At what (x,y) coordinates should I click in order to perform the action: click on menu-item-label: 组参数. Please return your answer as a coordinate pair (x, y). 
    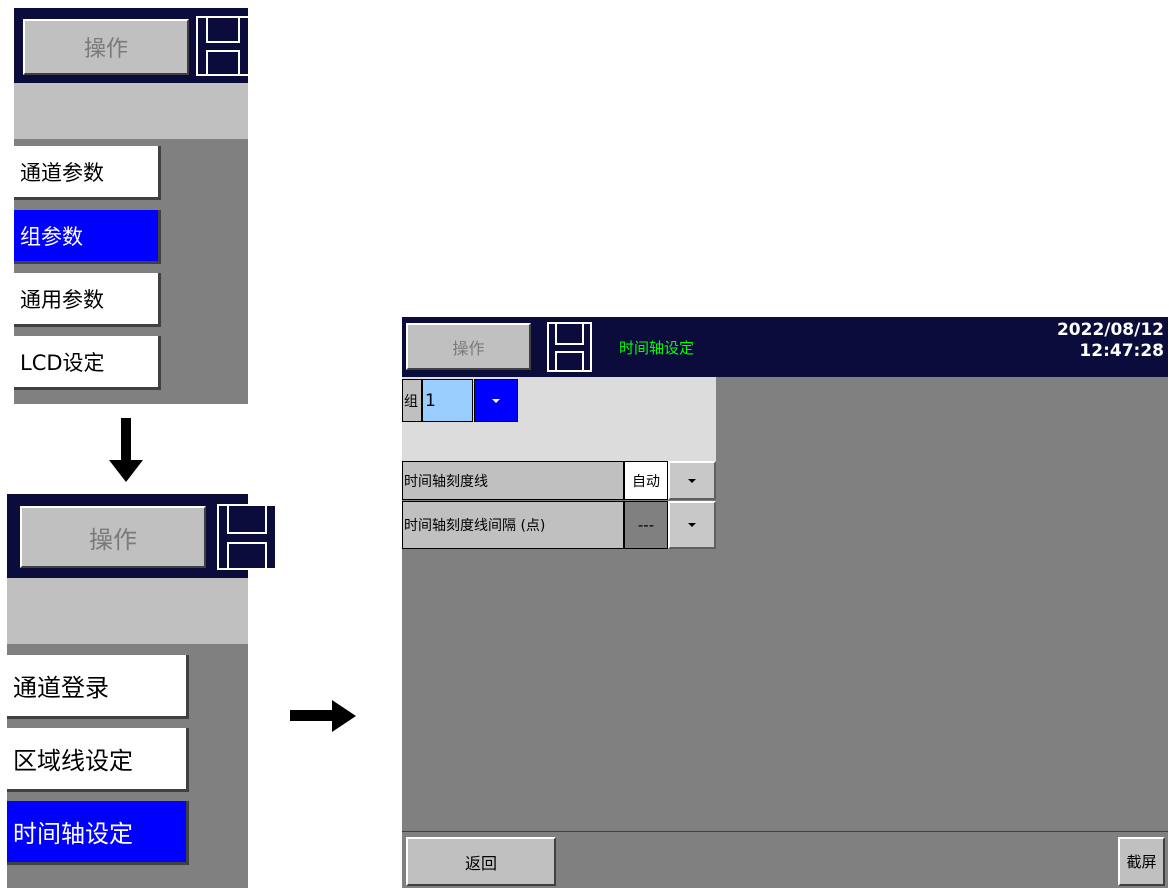
    Looking at the image, I should click on (51, 236).